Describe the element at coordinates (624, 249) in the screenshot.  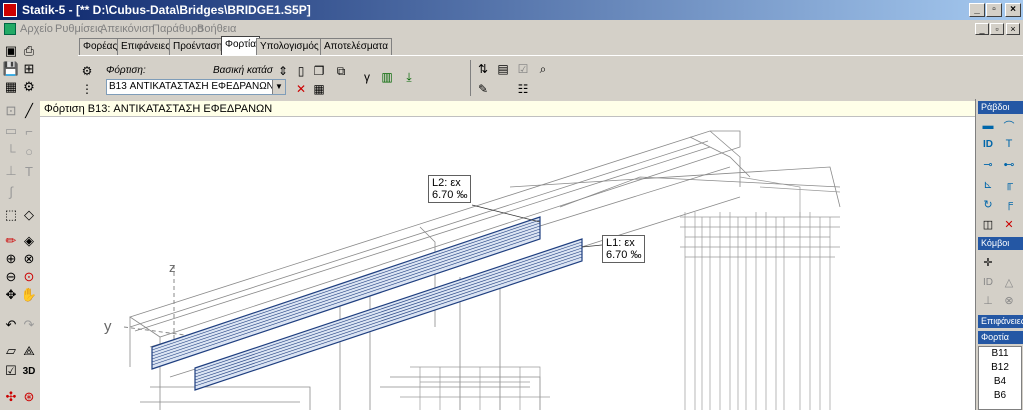
I see `load-label-L1: L1: εx 6.70 ‰` at that location.